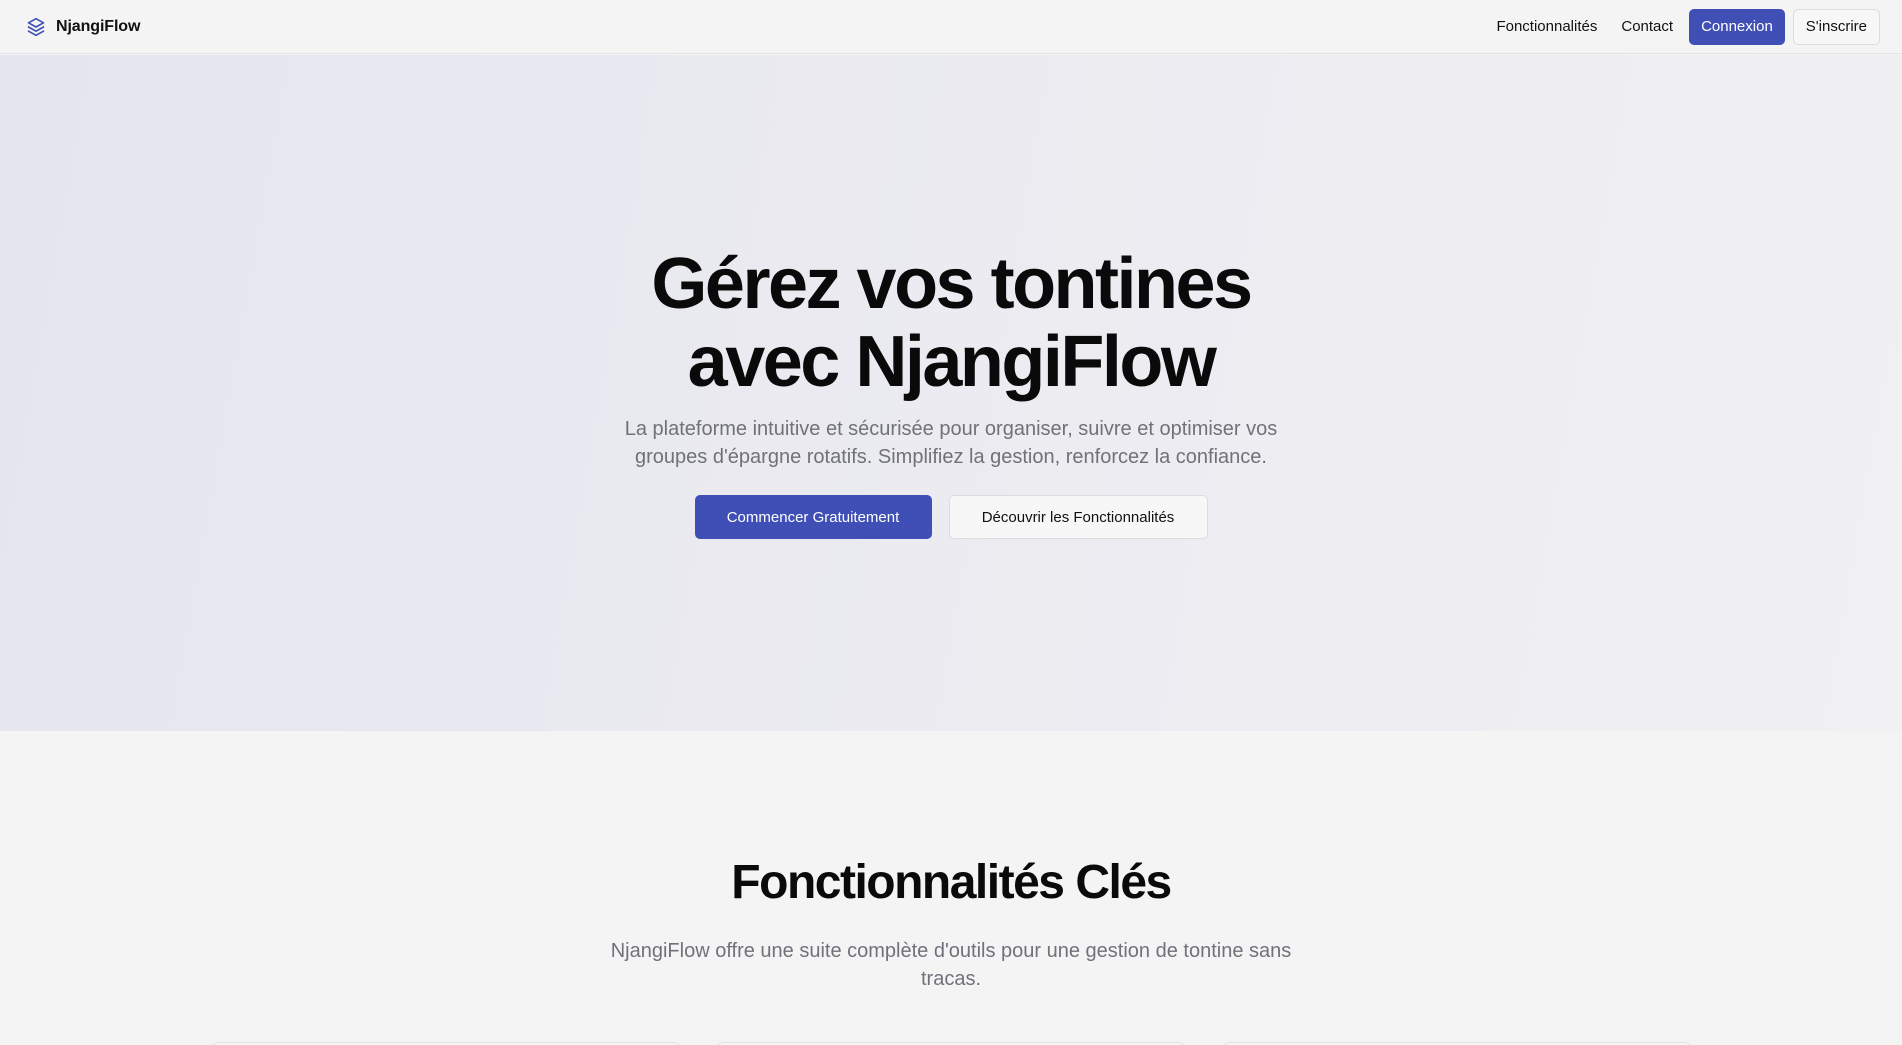 This screenshot has width=1902, height=1045. What do you see at coordinates (1836, 26) in the screenshot?
I see `signup-button: S'inscrire` at bounding box center [1836, 26].